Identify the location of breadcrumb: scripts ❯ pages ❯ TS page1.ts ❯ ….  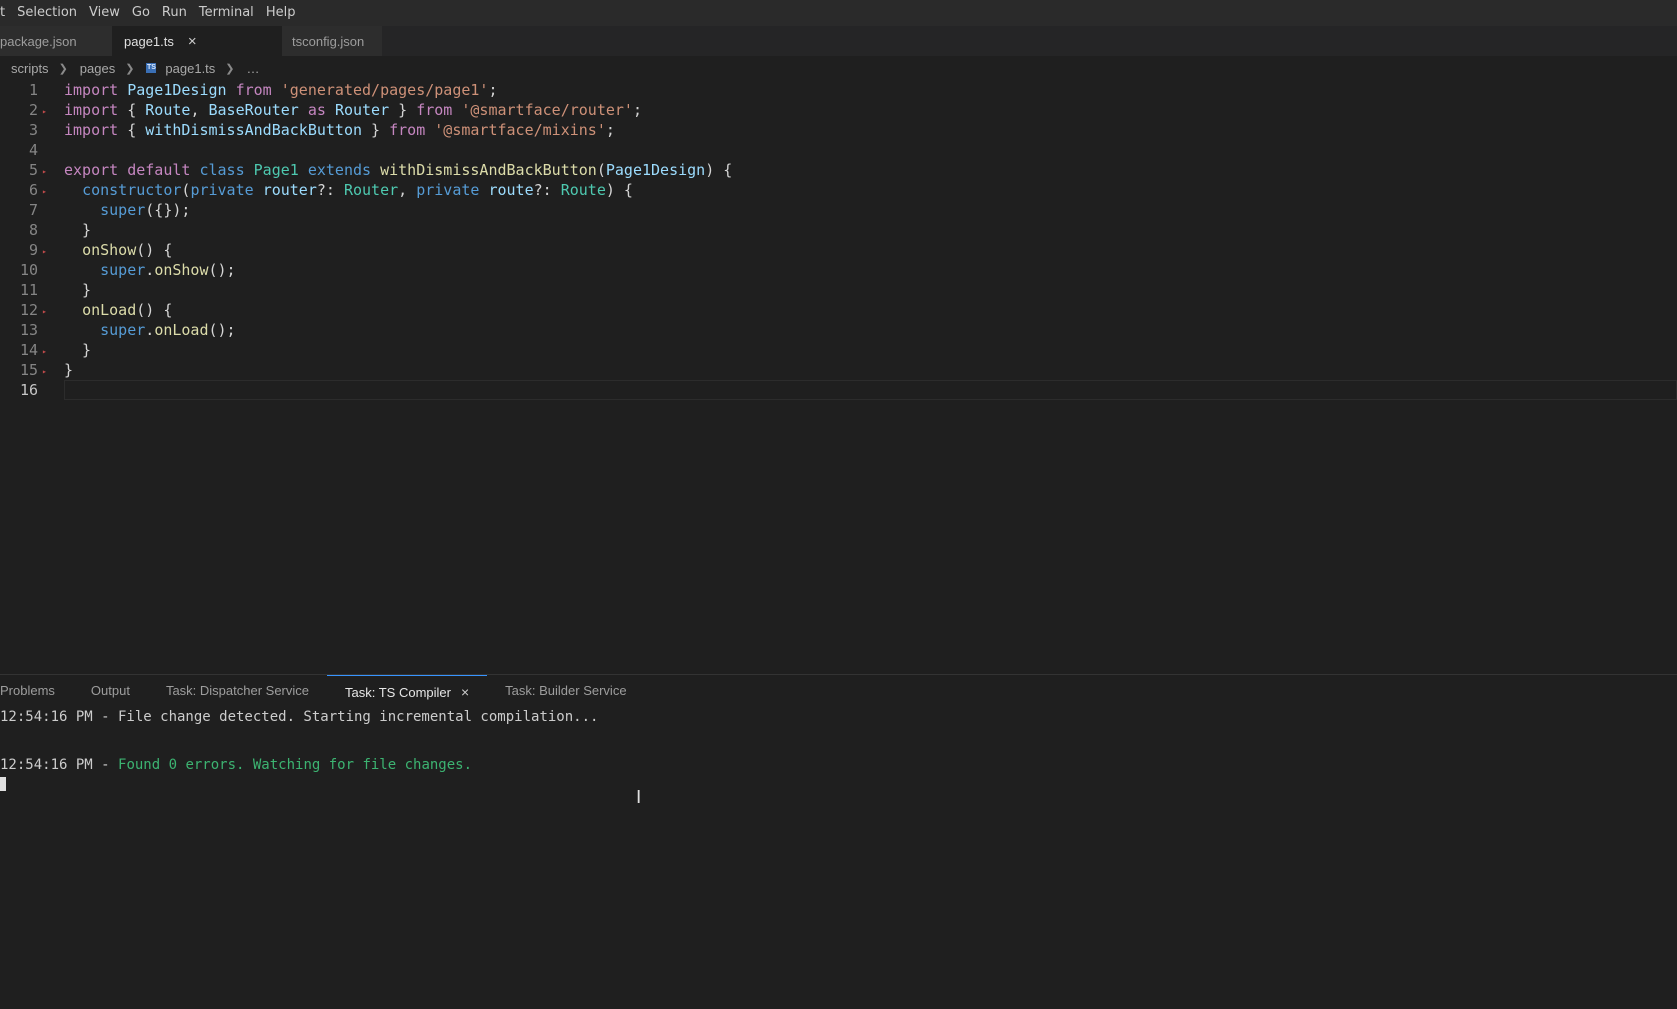
(838, 68).